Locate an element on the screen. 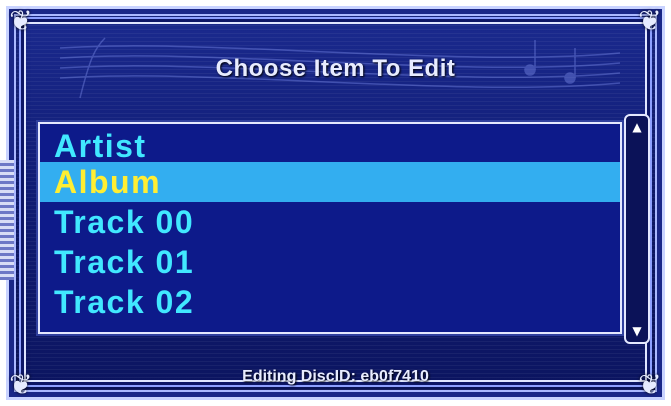 The image size is (671, 406). dialog-title: Choose Item To Edit is located at coordinates (335, 68).